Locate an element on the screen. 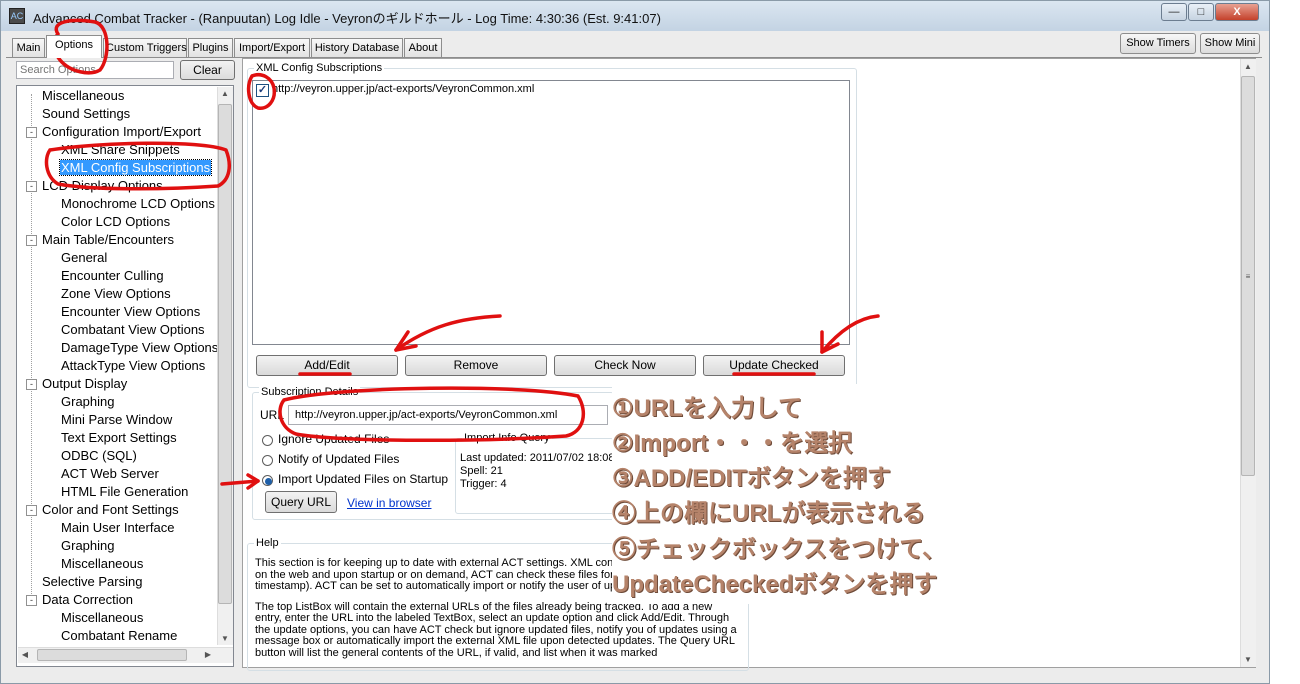 This screenshot has width=1300, height=684. ignore-updated-radio is located at coordinates (267, 440).